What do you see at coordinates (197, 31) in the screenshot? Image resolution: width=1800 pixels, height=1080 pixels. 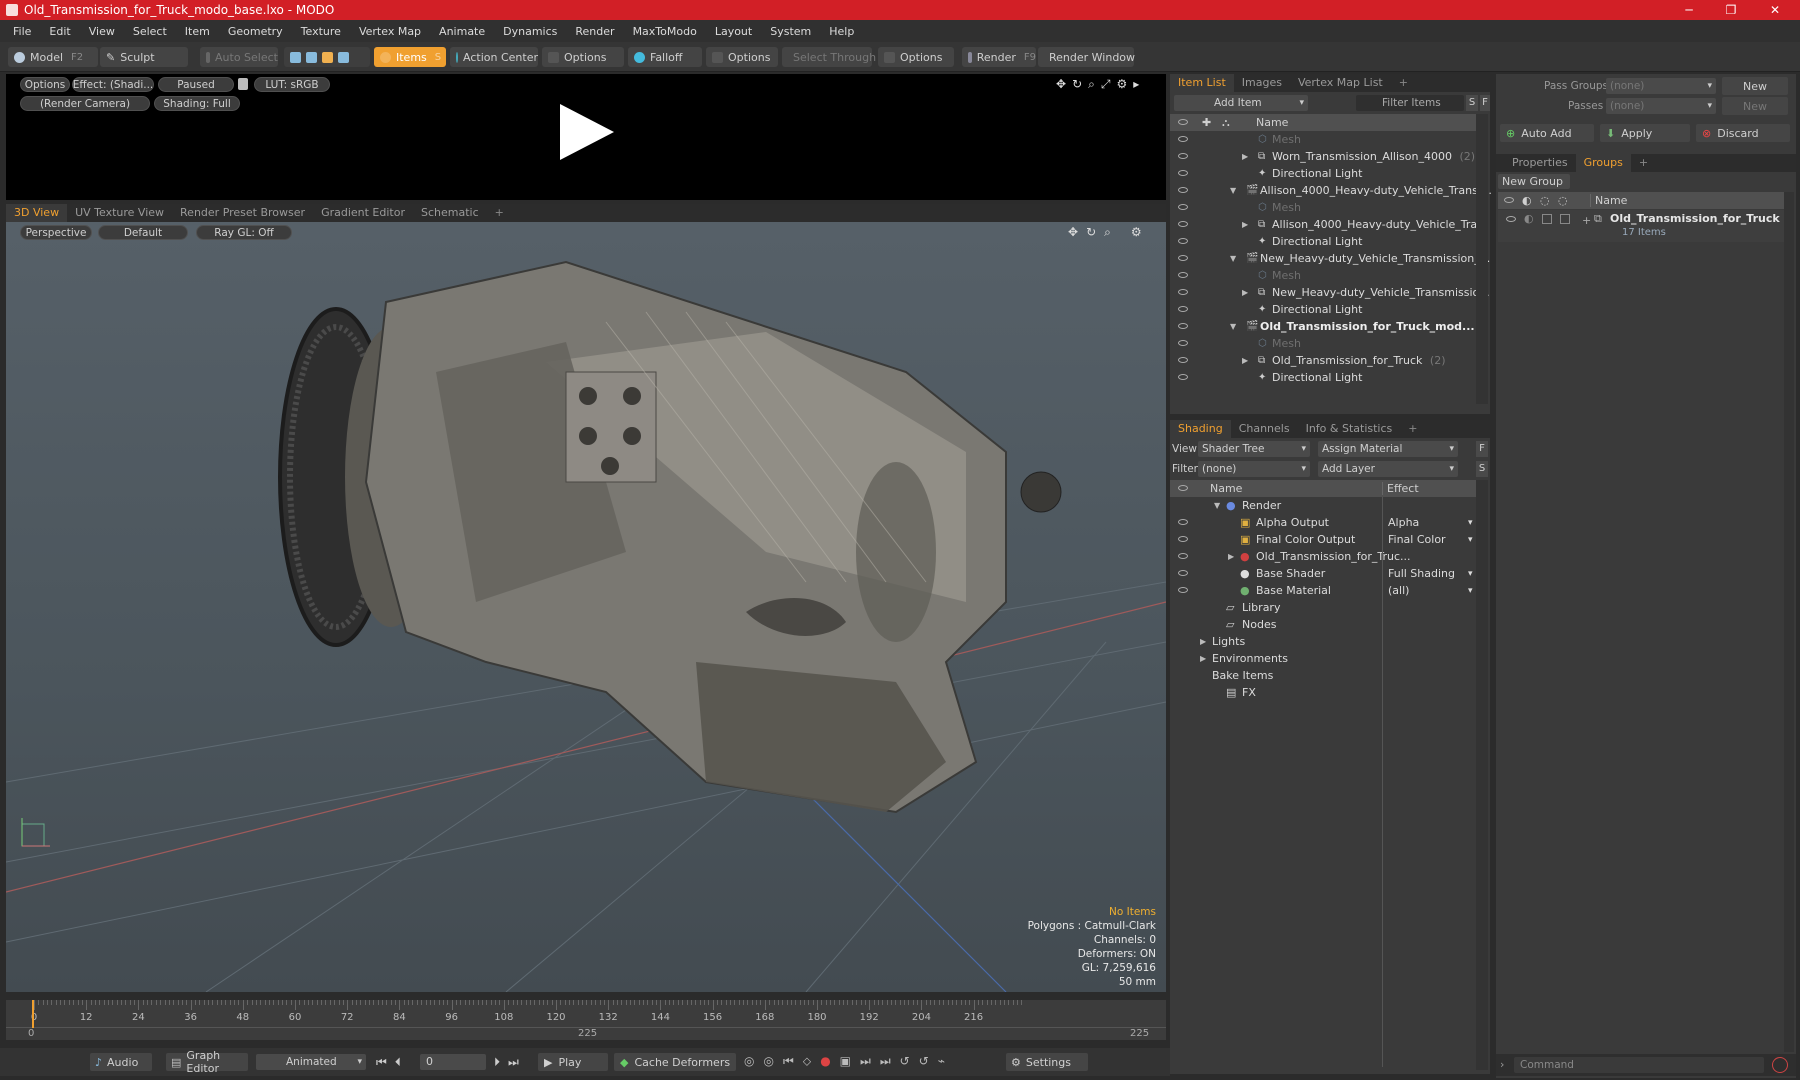 I see `menu-item: Item` at bounding box center [197, 31].